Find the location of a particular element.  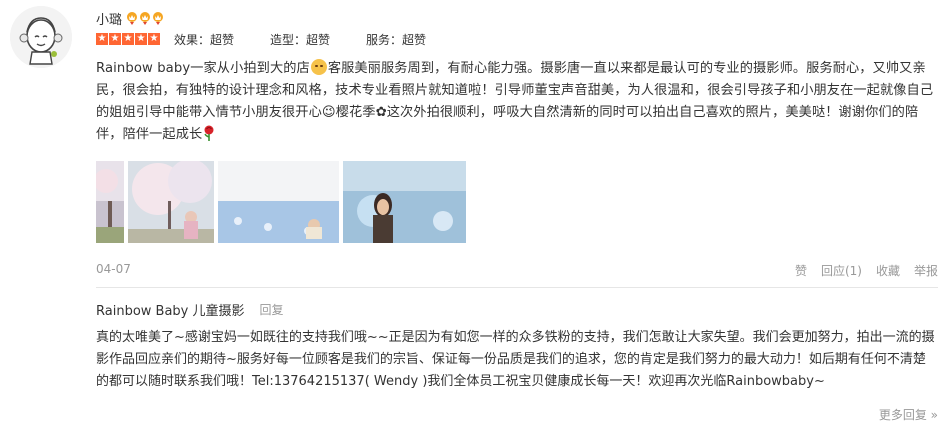

rating-effect: 效果：超赞 is located at coordinates (204, 39).